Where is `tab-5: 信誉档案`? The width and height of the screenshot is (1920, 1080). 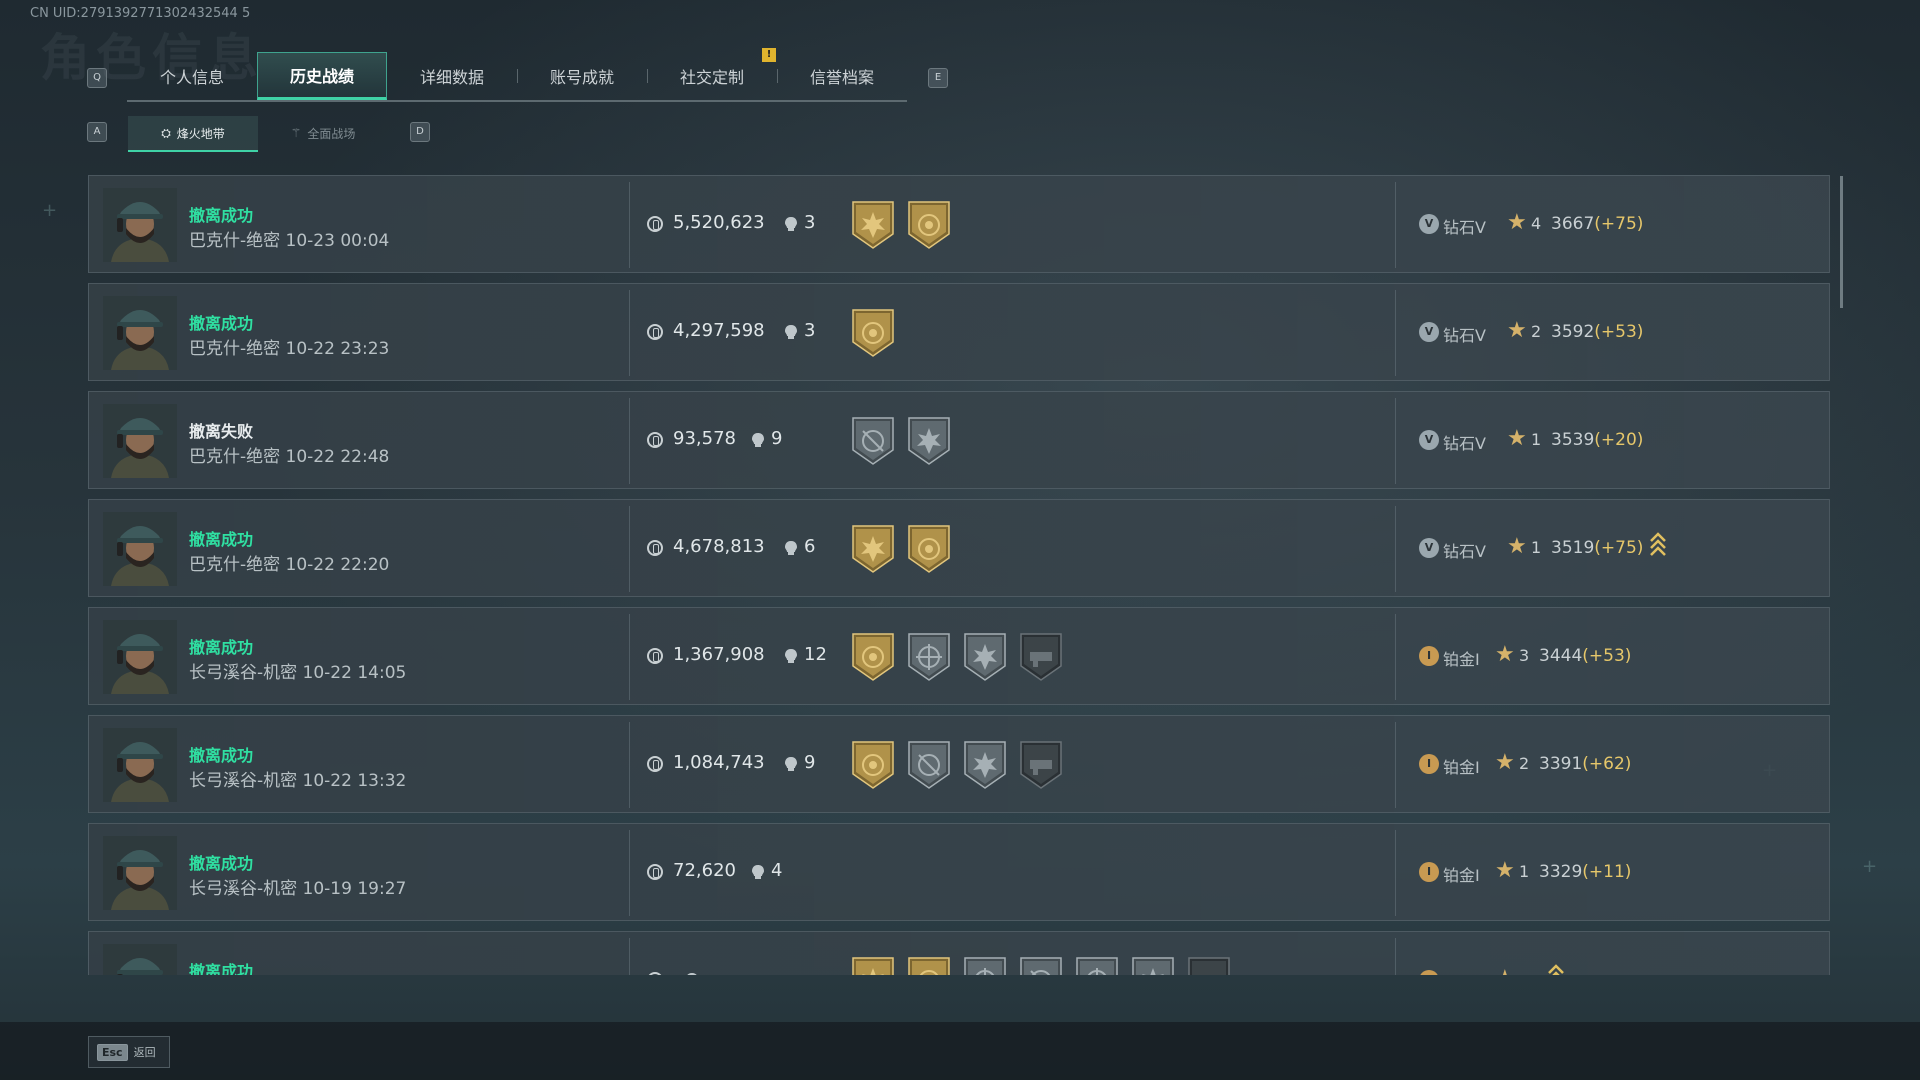
tab-5: 信誉档案 is located at coordinates (842, 76).